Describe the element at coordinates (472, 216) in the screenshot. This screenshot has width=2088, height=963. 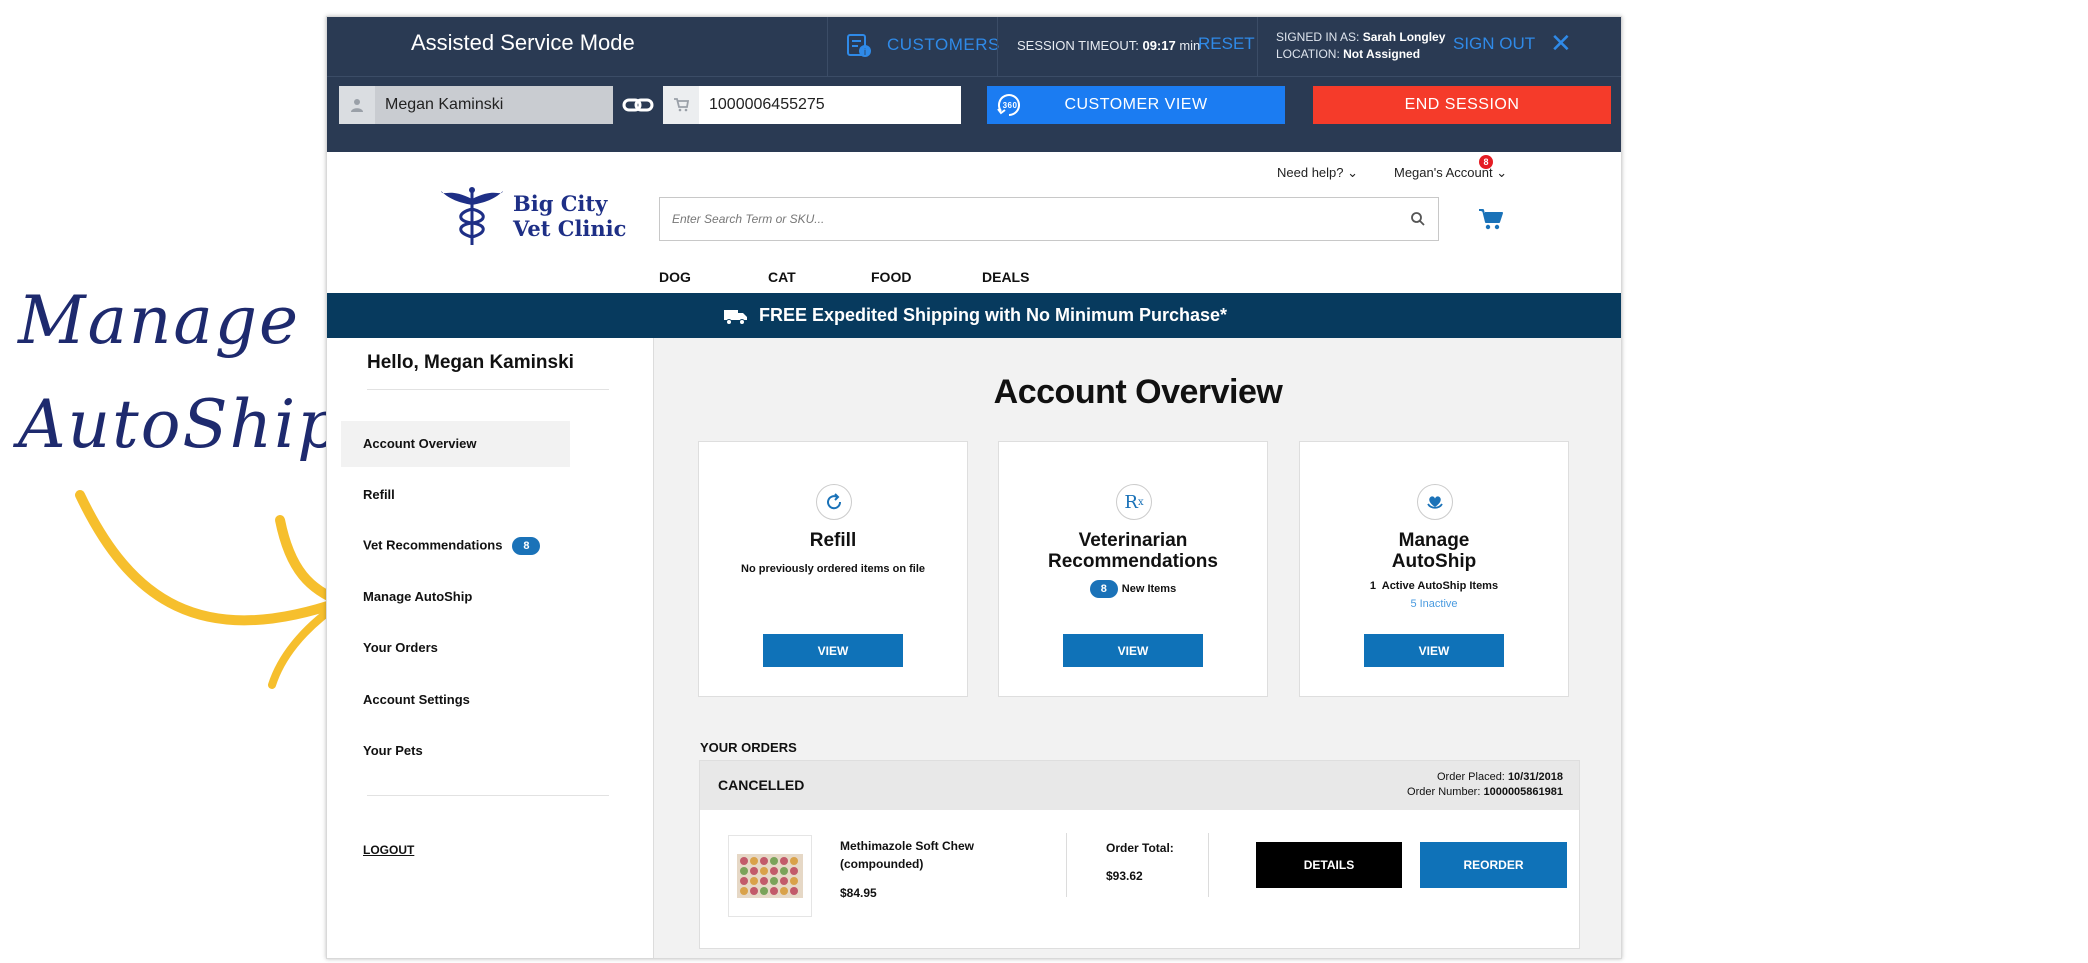
I see `caduceus-logo-icon` at that location.